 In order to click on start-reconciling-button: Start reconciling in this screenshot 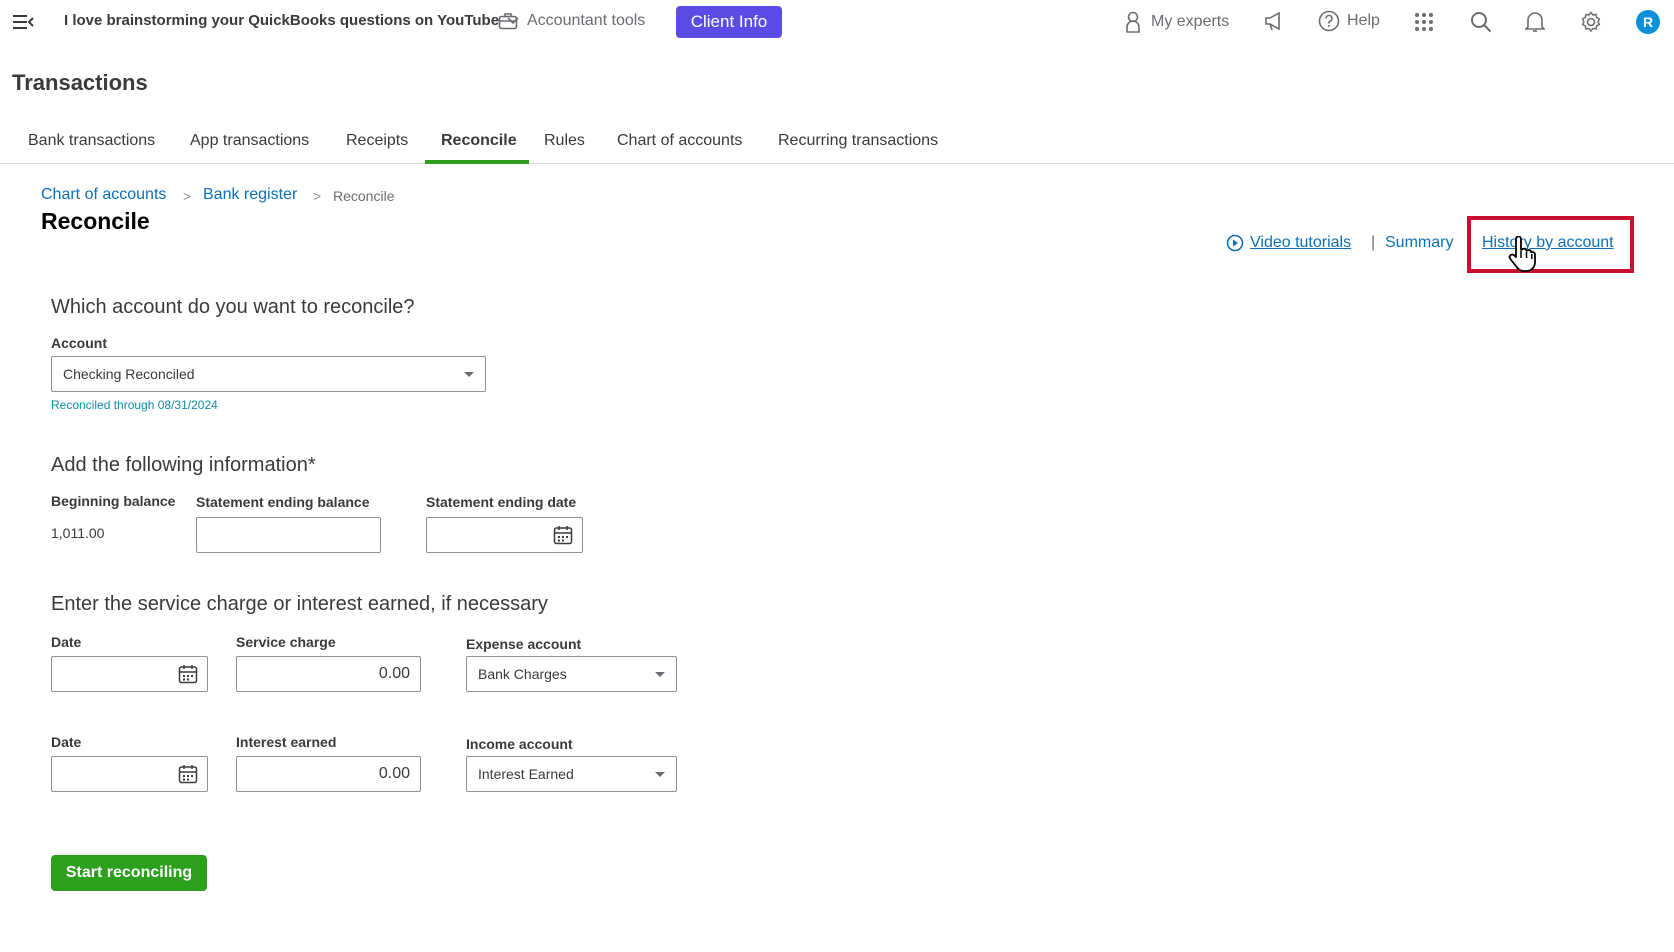, I will do `click(129, 873)`.